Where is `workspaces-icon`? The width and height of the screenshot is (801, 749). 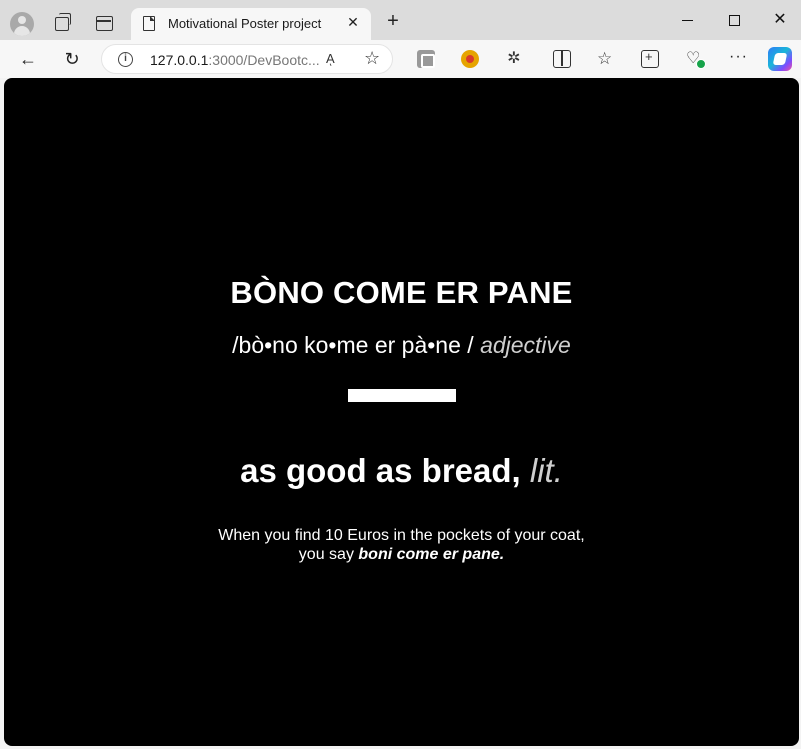 workspaces-icon is located at coordinates (62, 22).